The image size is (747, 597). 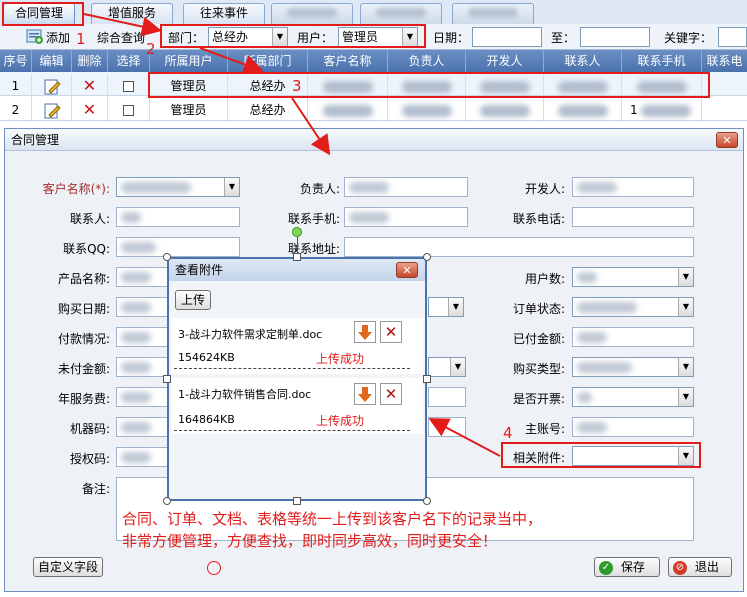 I want to click on annotation-line: 非常方便管理，方便查找，即时同步高效，同时更安全！, so click(x=310, y=541).